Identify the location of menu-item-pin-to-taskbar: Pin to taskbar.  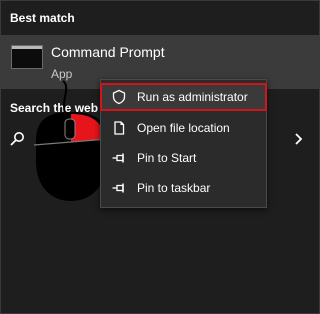
(183, 188).